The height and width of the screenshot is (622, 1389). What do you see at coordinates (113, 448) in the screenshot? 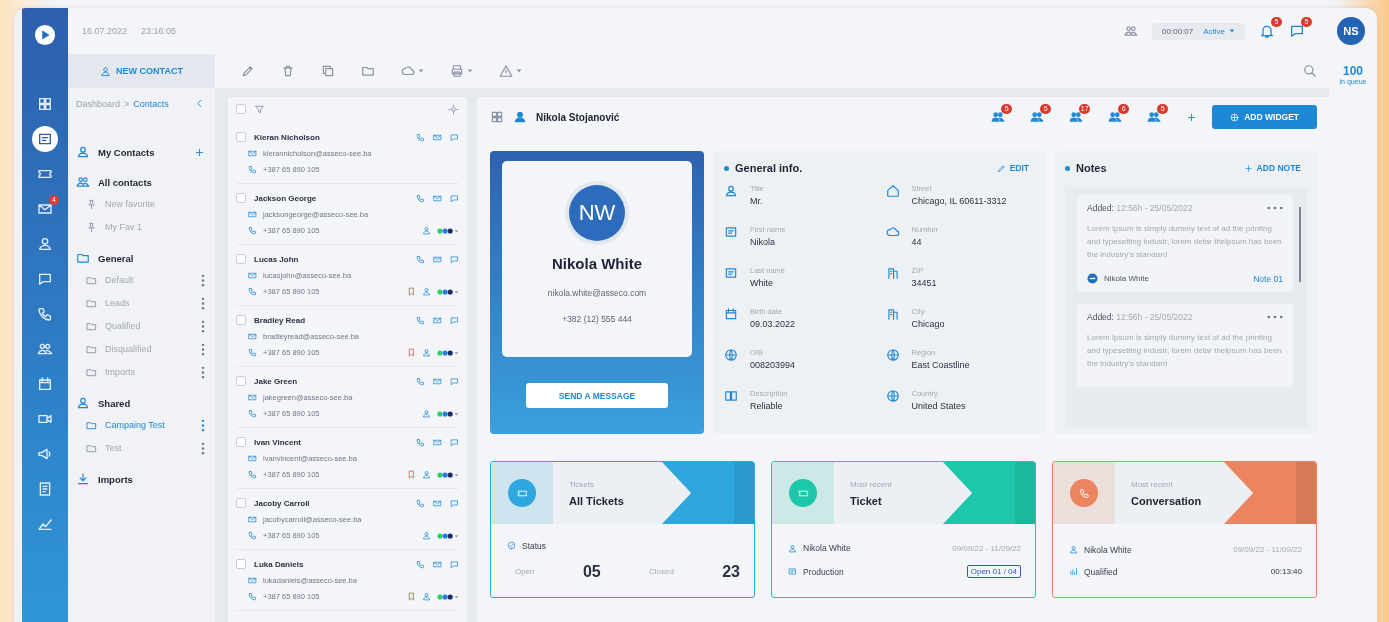
I see `sidebar-item: Test` at bounding box center [113, 448].